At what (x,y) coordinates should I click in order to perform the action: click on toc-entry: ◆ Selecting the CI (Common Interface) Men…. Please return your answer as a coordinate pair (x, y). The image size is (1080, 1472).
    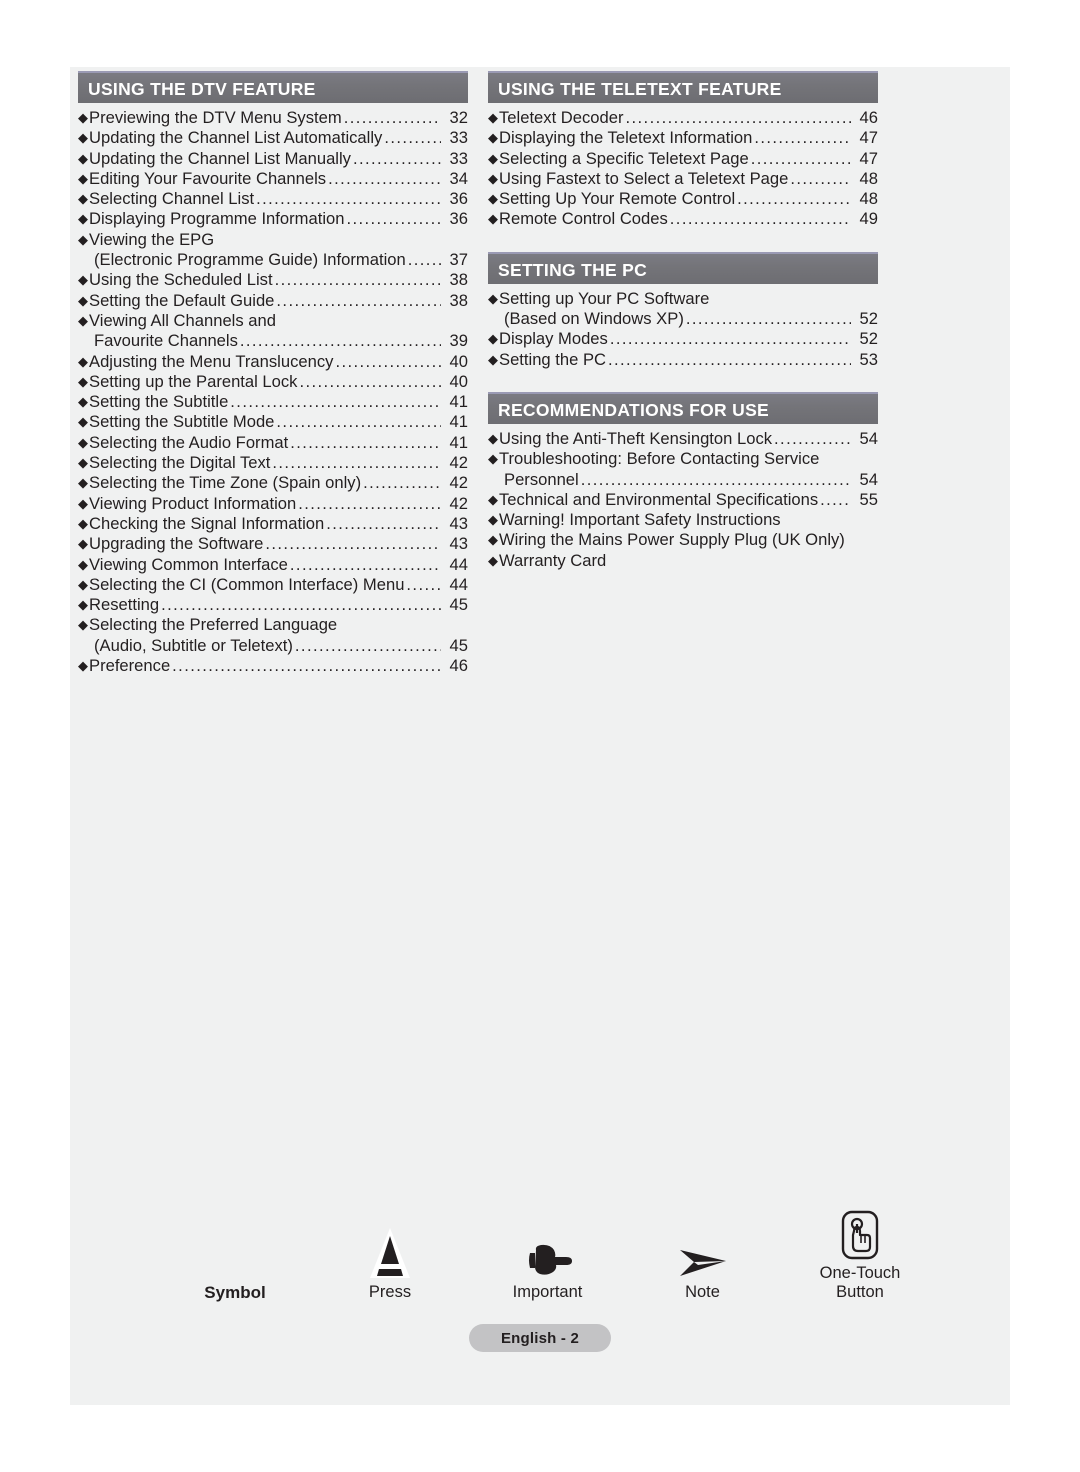
    Looking at the image, I should click on (273, 585).